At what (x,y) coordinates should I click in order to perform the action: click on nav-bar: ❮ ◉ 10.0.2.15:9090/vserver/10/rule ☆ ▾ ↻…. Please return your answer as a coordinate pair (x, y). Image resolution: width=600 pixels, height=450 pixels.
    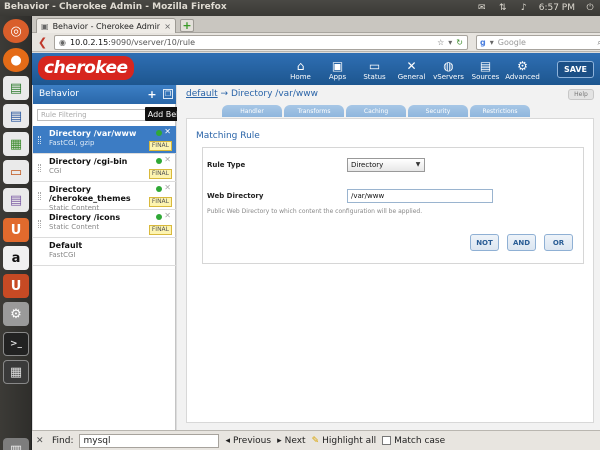
    Looking at the image, I should click on (316, 42).